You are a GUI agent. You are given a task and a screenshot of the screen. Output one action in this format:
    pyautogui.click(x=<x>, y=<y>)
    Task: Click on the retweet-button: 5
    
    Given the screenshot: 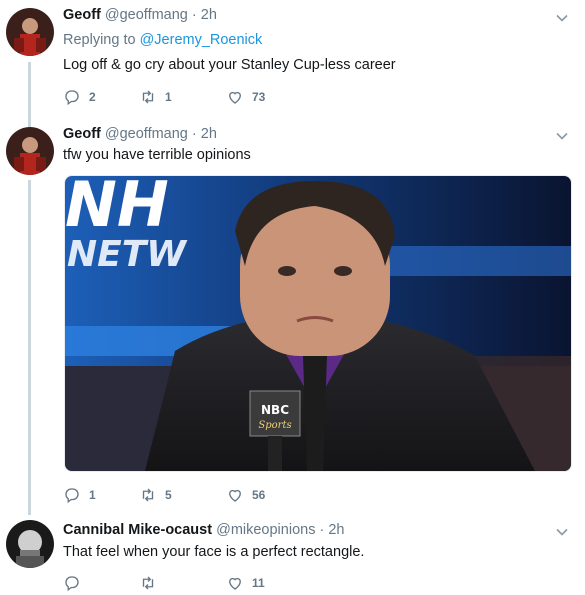 What is the action you would take?
    pyautogui.click(x=155, y=495)
    